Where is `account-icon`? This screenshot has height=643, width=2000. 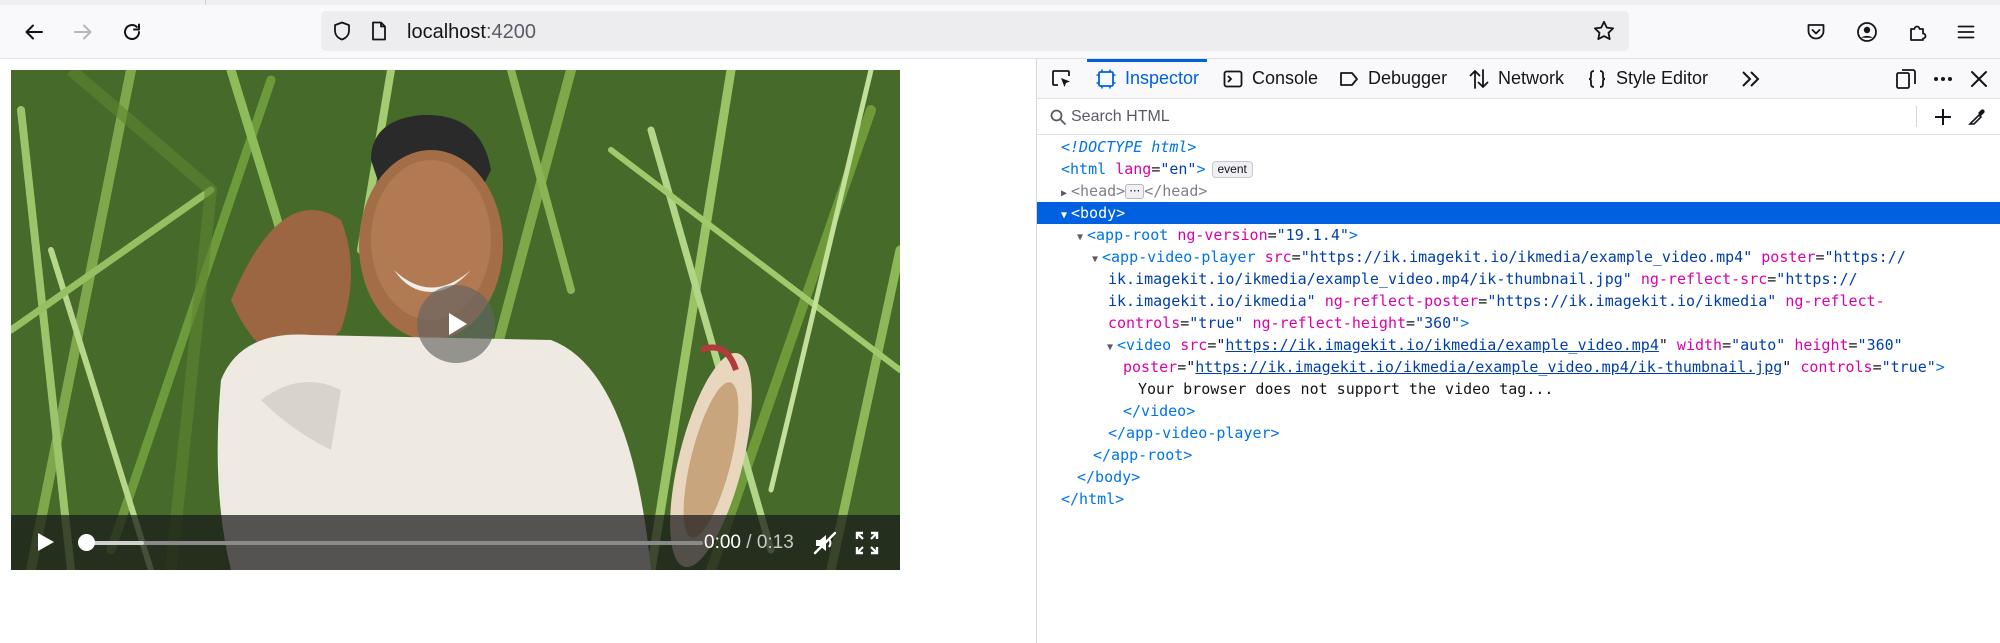 account-icon is located at coordinates (1867, 32).